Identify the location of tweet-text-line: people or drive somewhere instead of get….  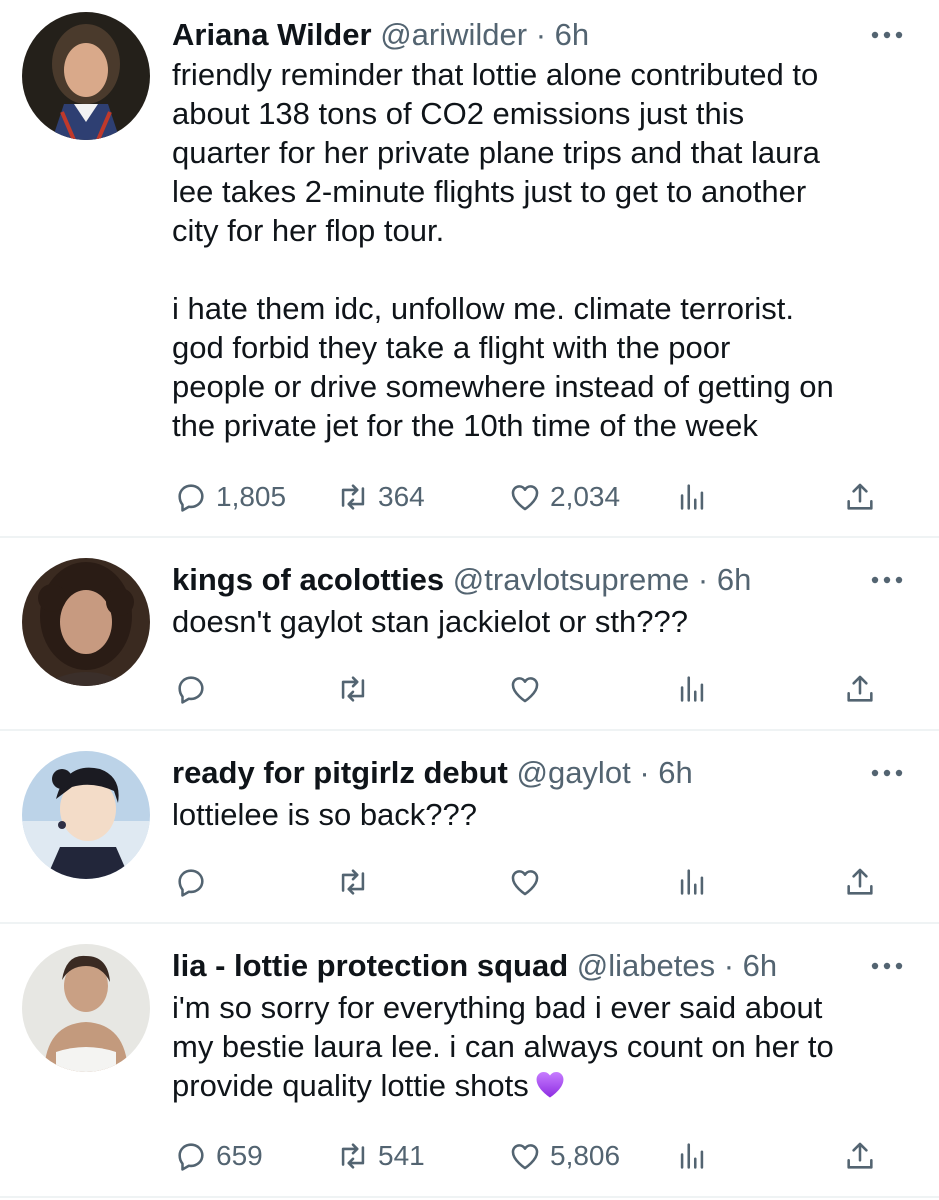
(503, 386).